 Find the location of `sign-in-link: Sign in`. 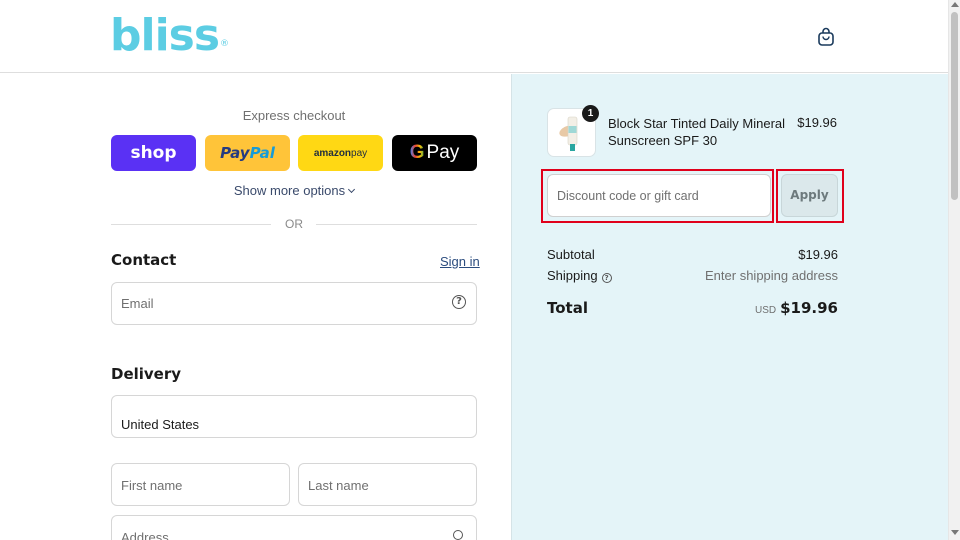

sign-in-link: Sign in is located at coordinates (460, 261).